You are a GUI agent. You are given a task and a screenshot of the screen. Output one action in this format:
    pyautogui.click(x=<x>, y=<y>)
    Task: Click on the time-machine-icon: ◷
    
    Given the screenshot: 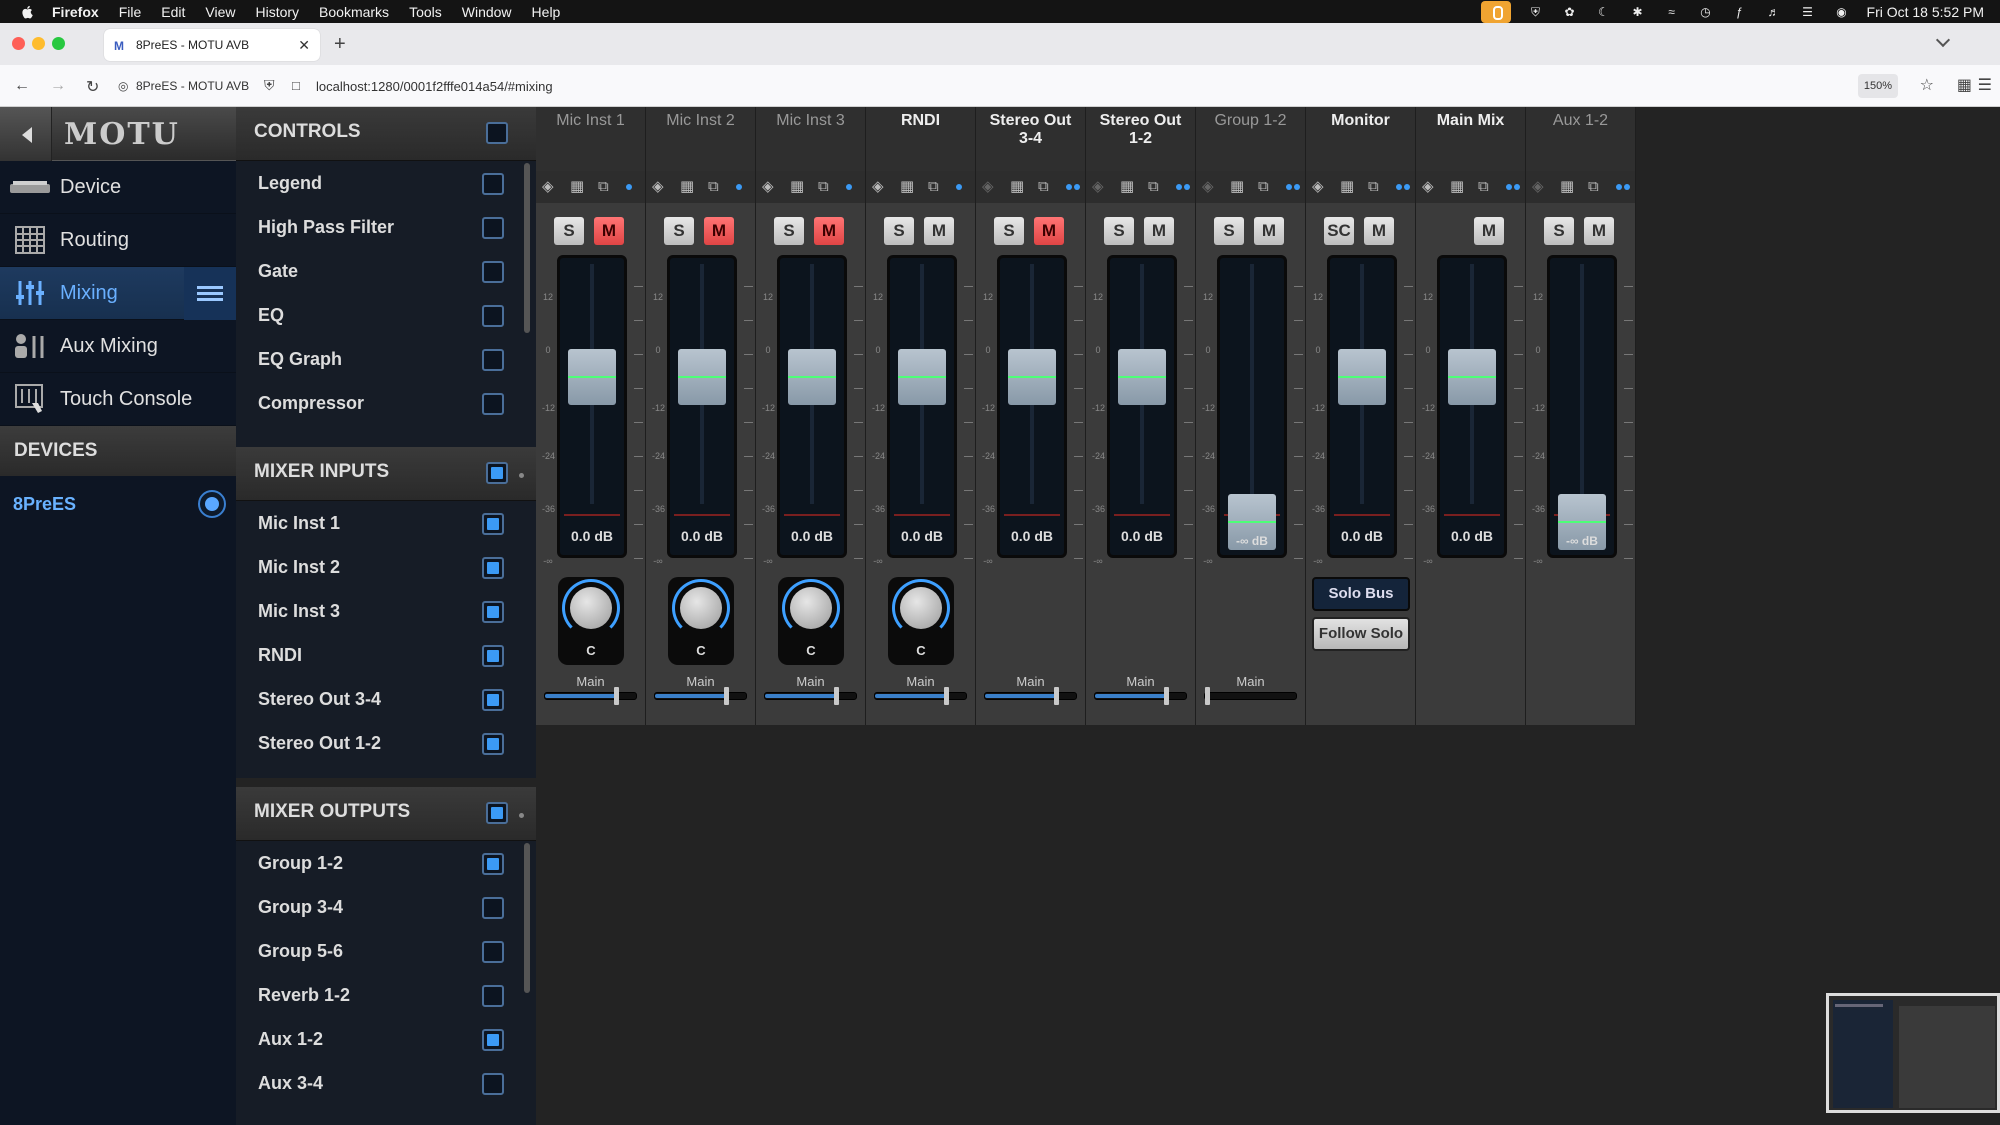 What is the action you would take?
    pyautogui.click(x=1706, y=12)
    